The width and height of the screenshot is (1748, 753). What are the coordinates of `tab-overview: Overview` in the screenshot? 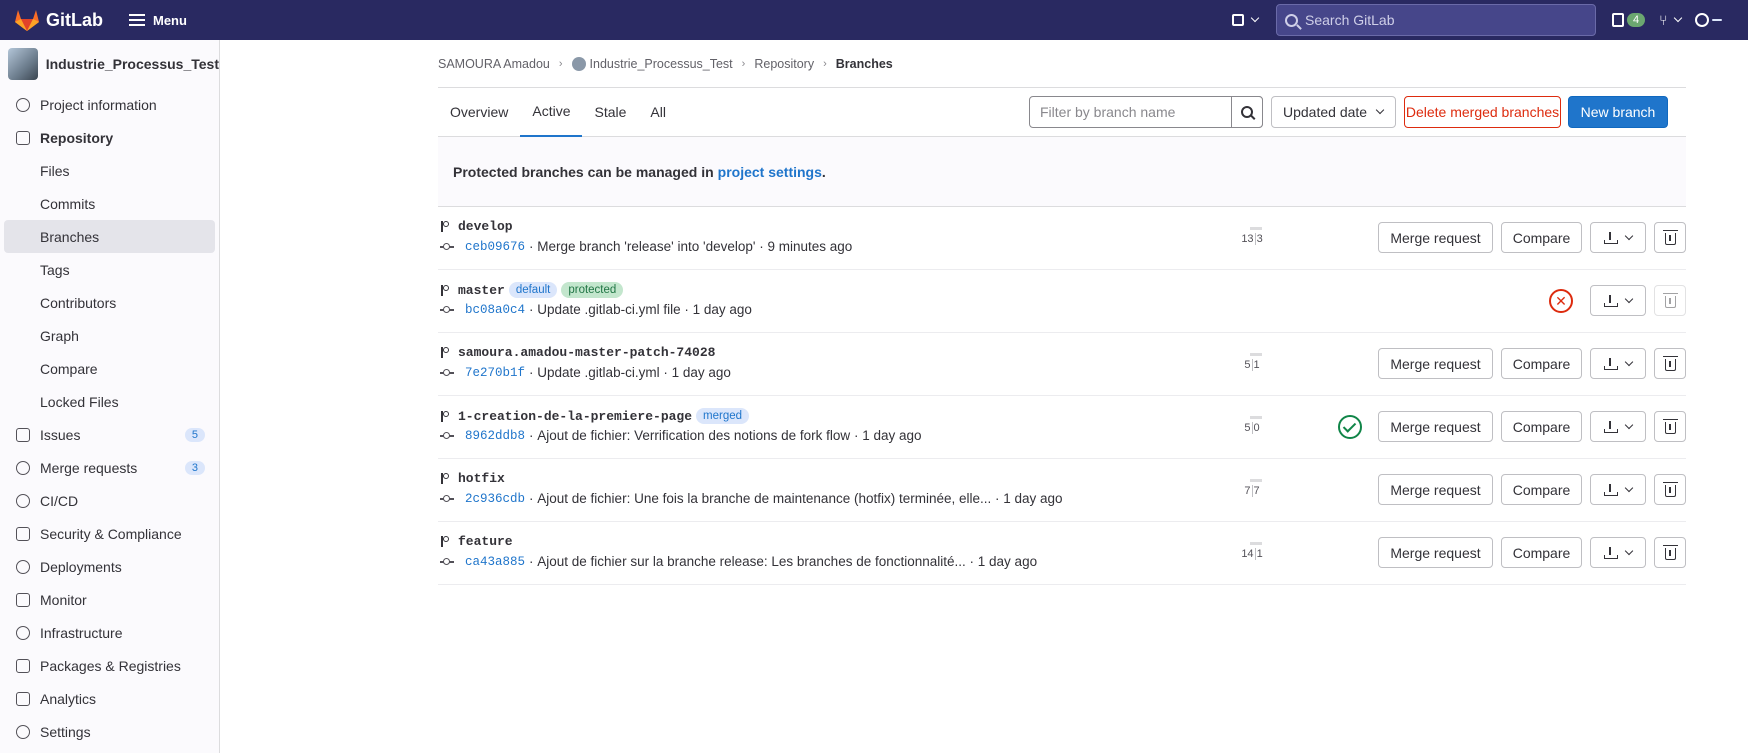 It's located at (479, 112).